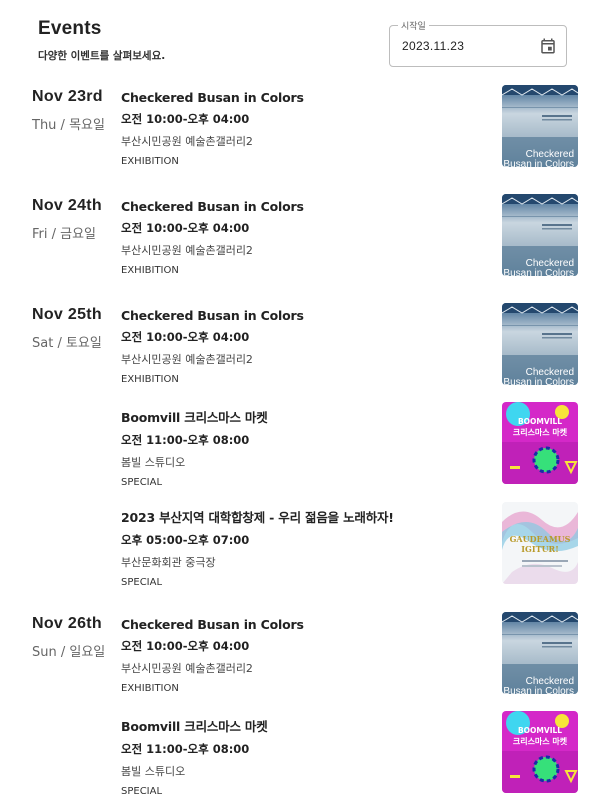 The image size is (590, 807). What do you see at coordinates (540, 539) in the screenshot?
I see `svg-text: GAUDEAMUS` at bounding box center [540, 539].